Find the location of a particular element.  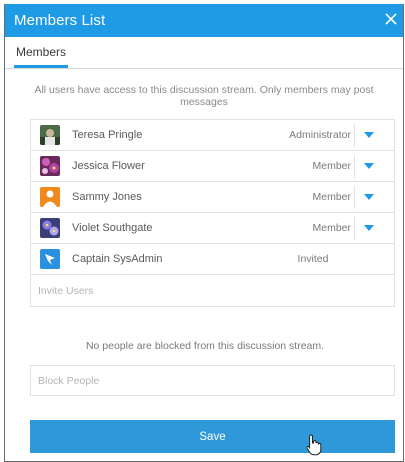

member-row: Jessica Flower Member is located at coordinates (212, 166).